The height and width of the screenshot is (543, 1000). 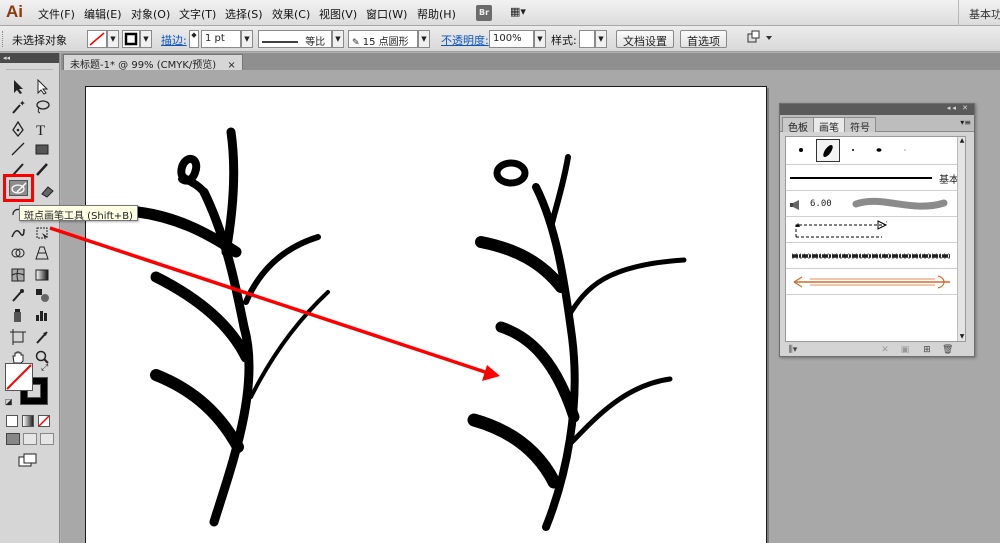 I want to click on opacity-input: 100%, so click(x=511, y=39).